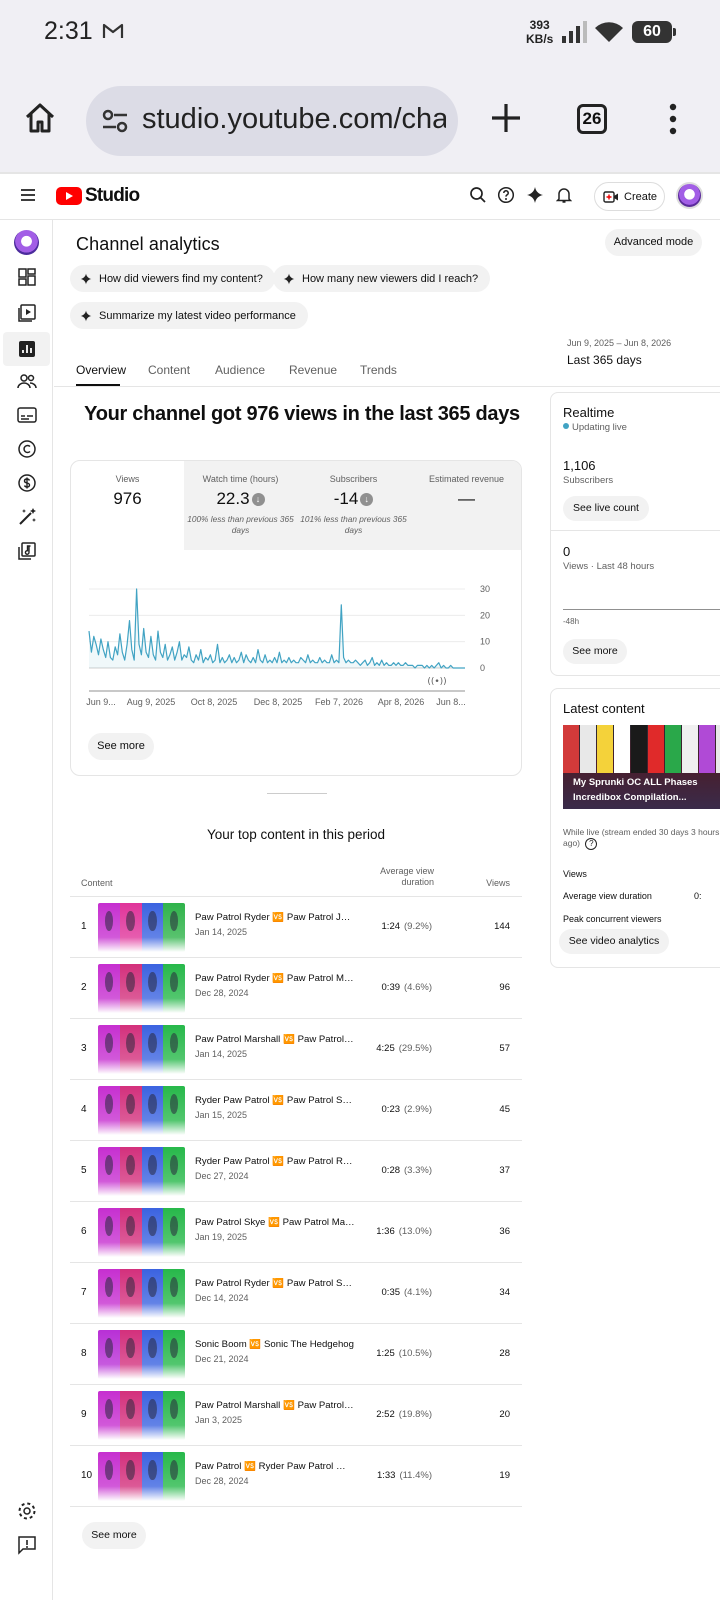  Describe the element at coordinates (27, 381) in the screenshot. I see `community-icon` at that location.